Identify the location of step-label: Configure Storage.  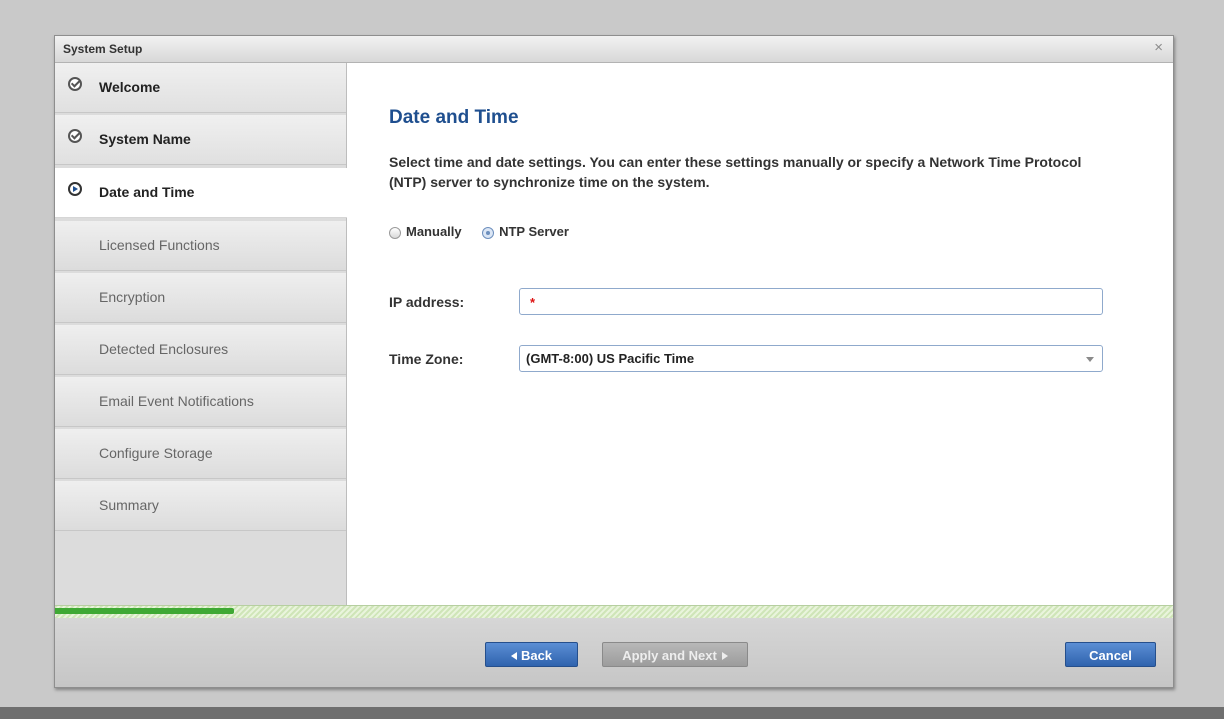
(156, 453).